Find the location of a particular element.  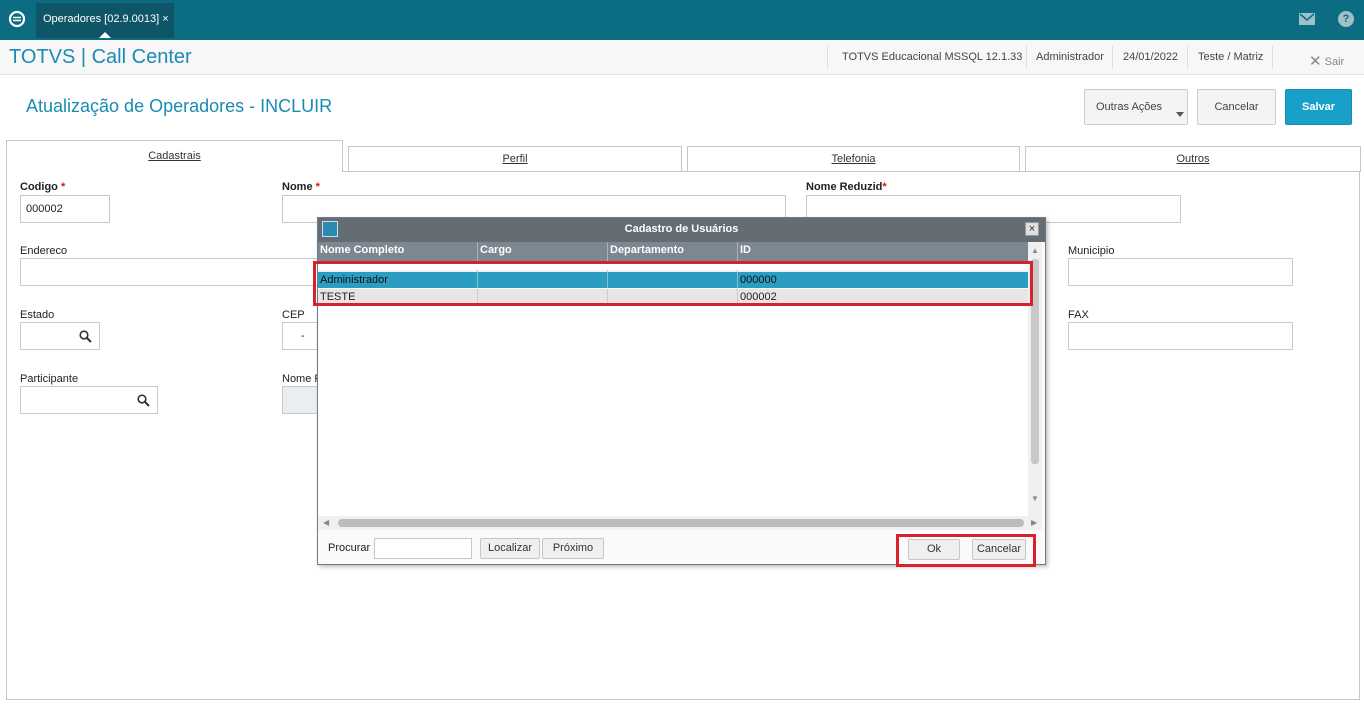

active-tab-indicator is located at coordinates (105, 35).